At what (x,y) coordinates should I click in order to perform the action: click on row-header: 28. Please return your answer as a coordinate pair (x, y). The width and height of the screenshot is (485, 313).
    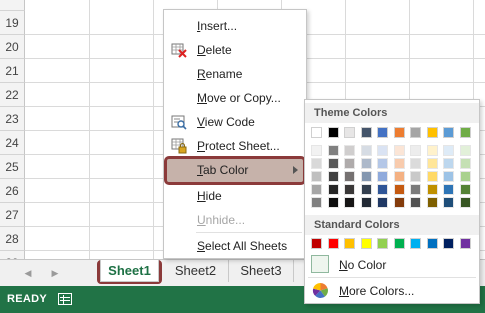
    Looking at the image, I should click on (12, 239).